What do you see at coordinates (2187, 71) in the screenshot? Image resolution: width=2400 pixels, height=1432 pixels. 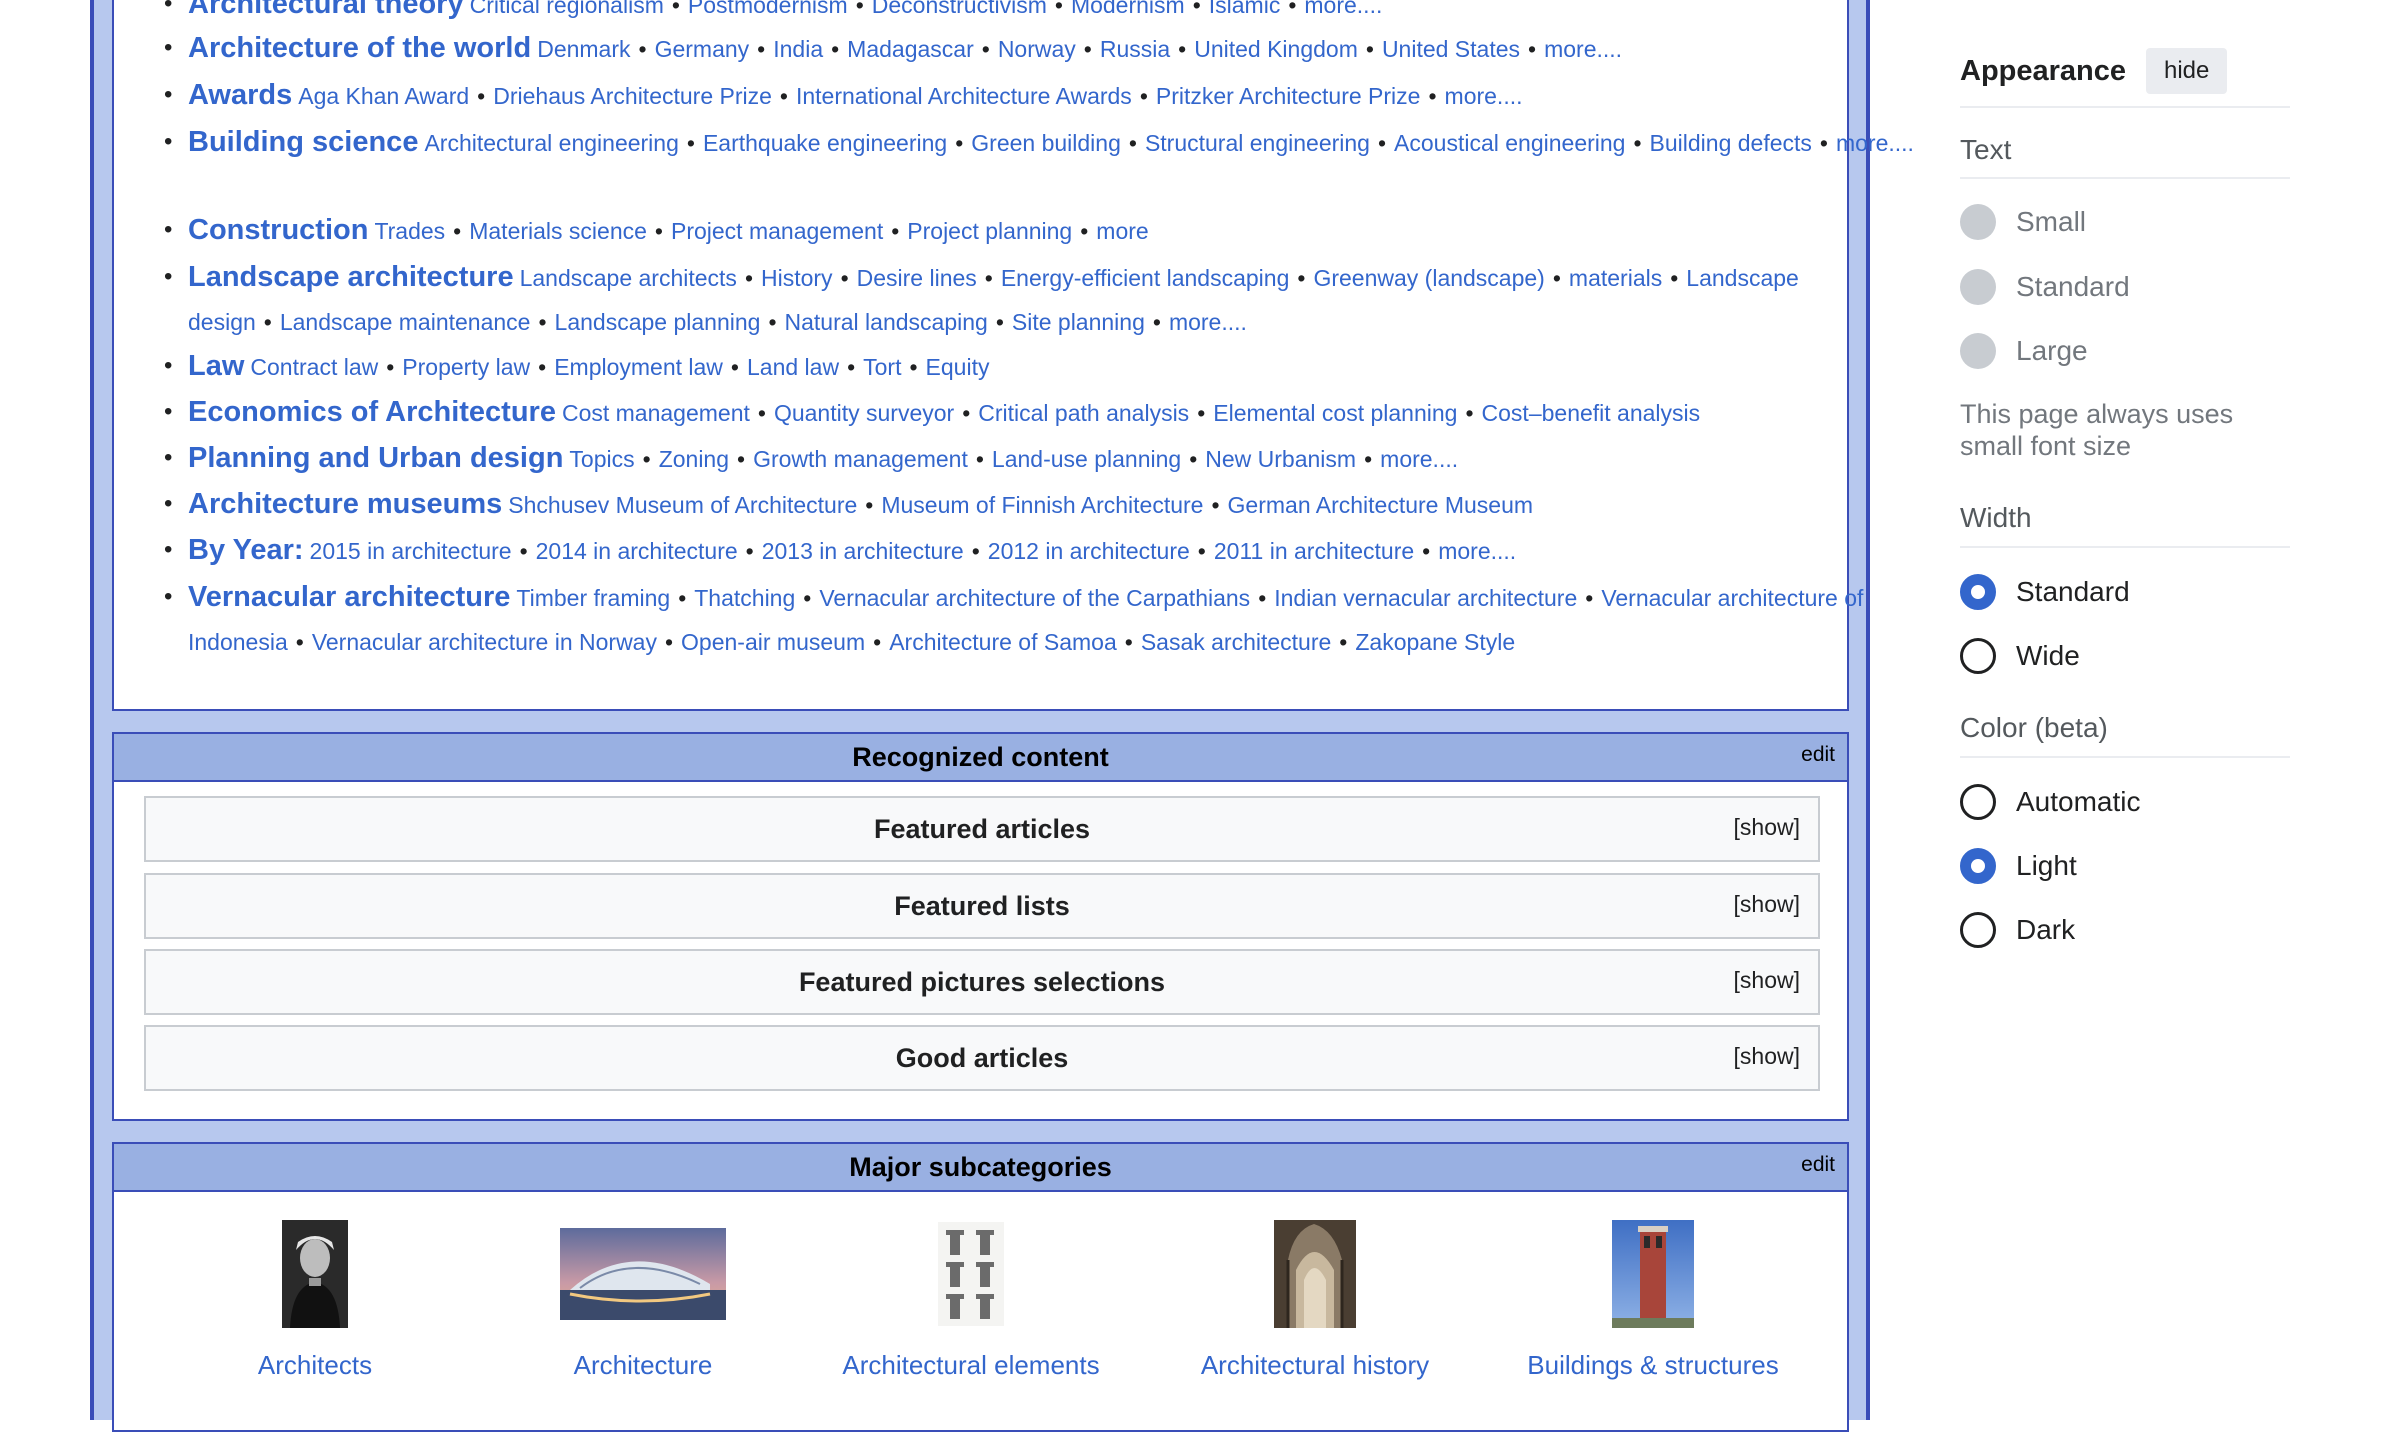 I see `hide-button: hide` at bounding box center [2187, 71].